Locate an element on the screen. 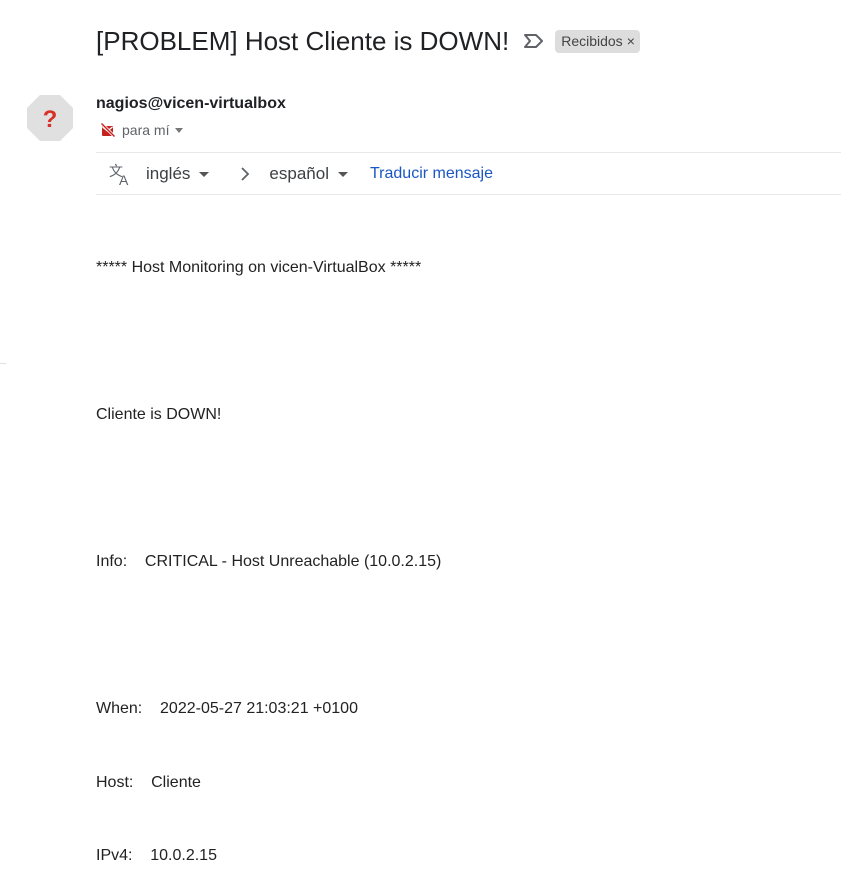 This screenshot has width=841, height=893. label-chip-recibidos: Recibidos × is located at coordinates (597, 41).